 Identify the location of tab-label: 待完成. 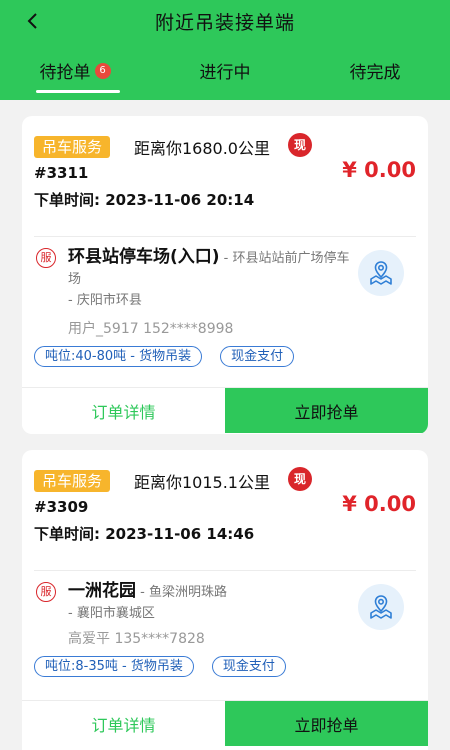
(375, 73).